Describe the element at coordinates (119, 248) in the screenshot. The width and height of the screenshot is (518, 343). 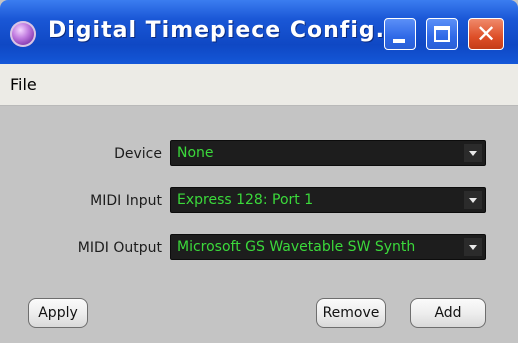
I see `midi-output-label: MIDI Output` at that location.